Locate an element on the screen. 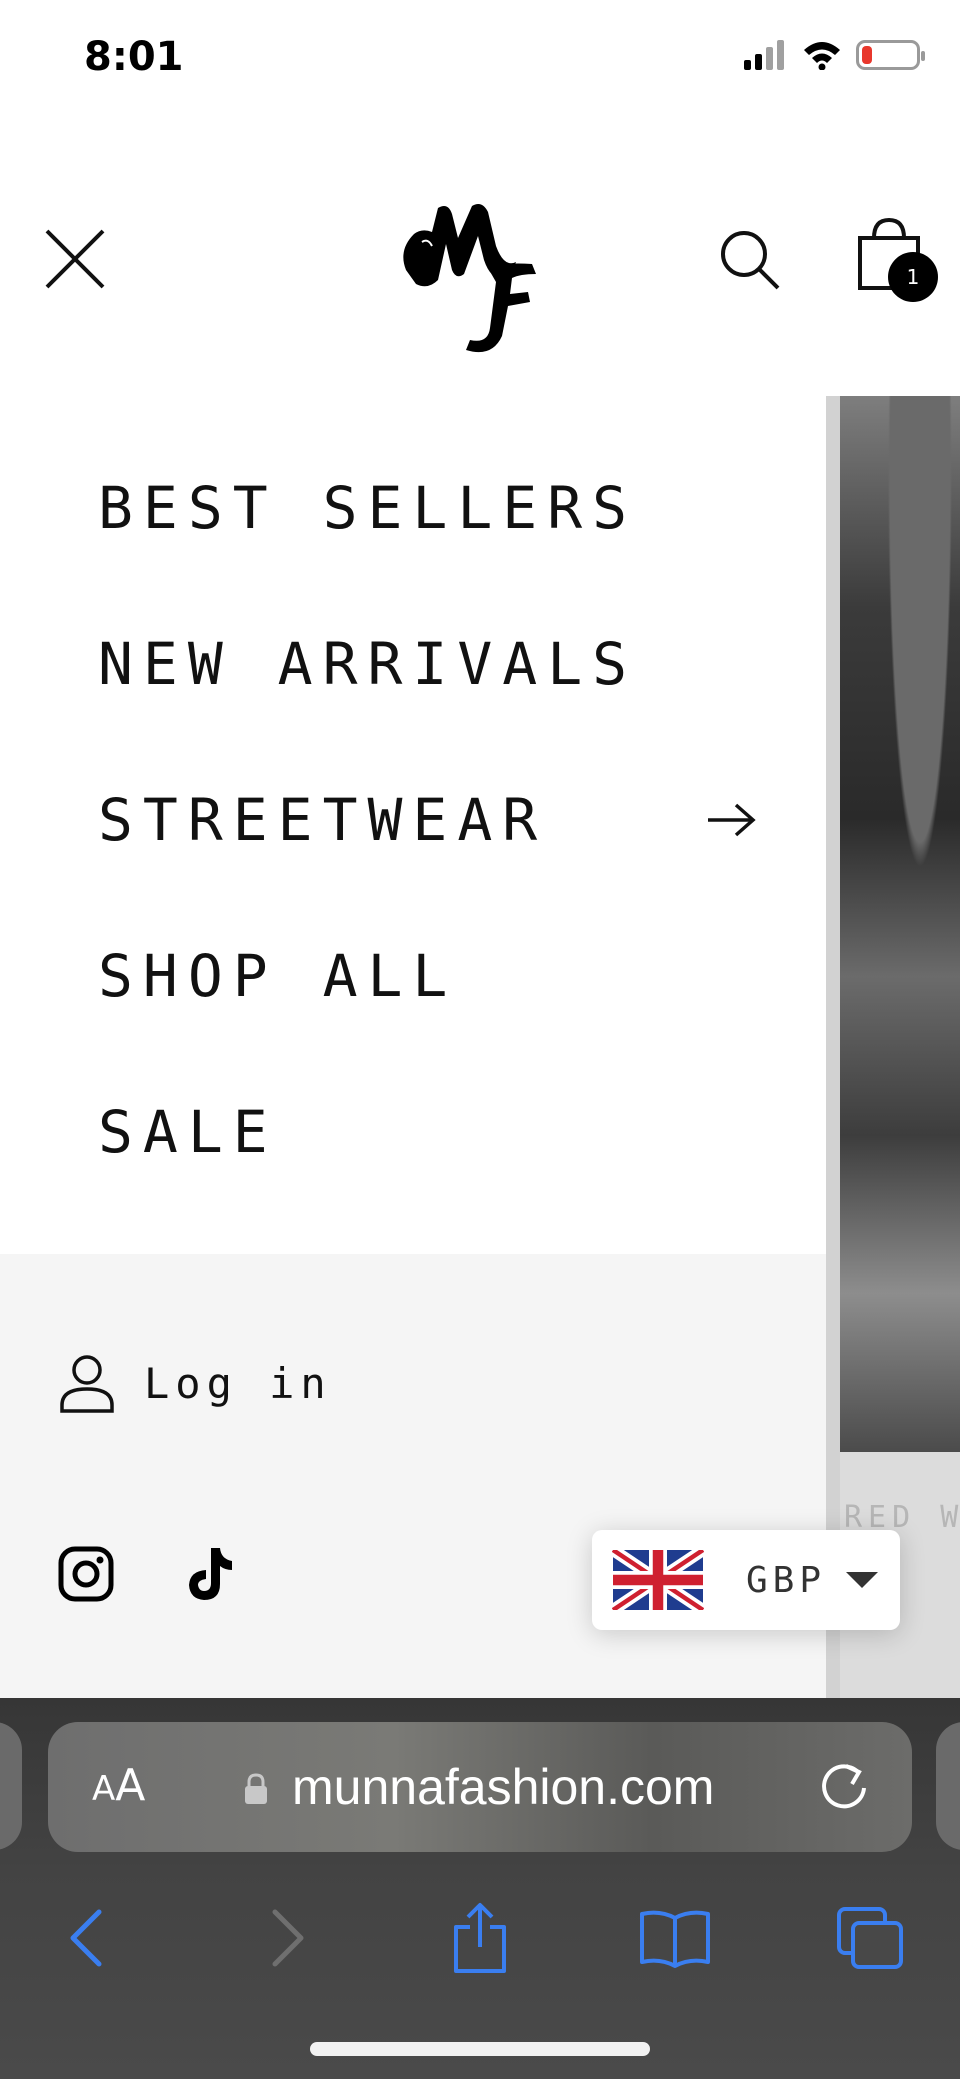 The image size is (960, 2079). background-page-content: RED W is located at coordinates (893, 1047).